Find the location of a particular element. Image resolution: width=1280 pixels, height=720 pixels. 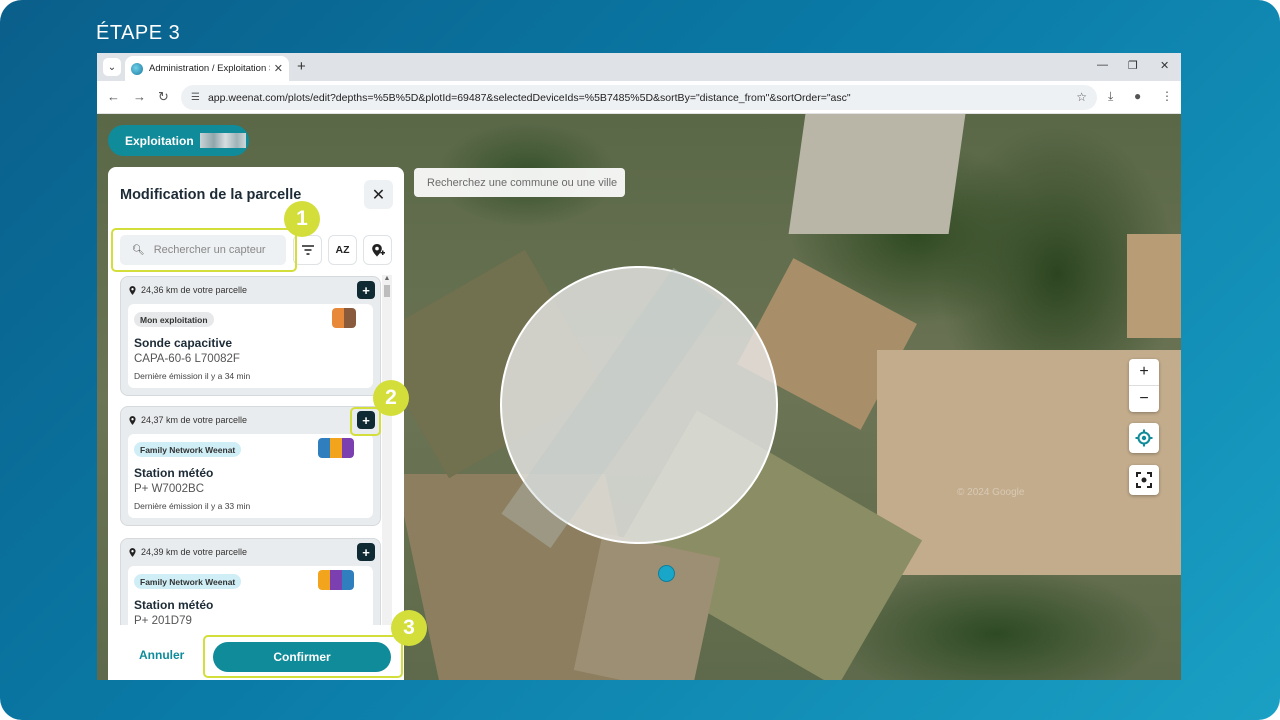

sensor-list-scrollbar: ▲ ▼ is located at coordinates (387, 453).